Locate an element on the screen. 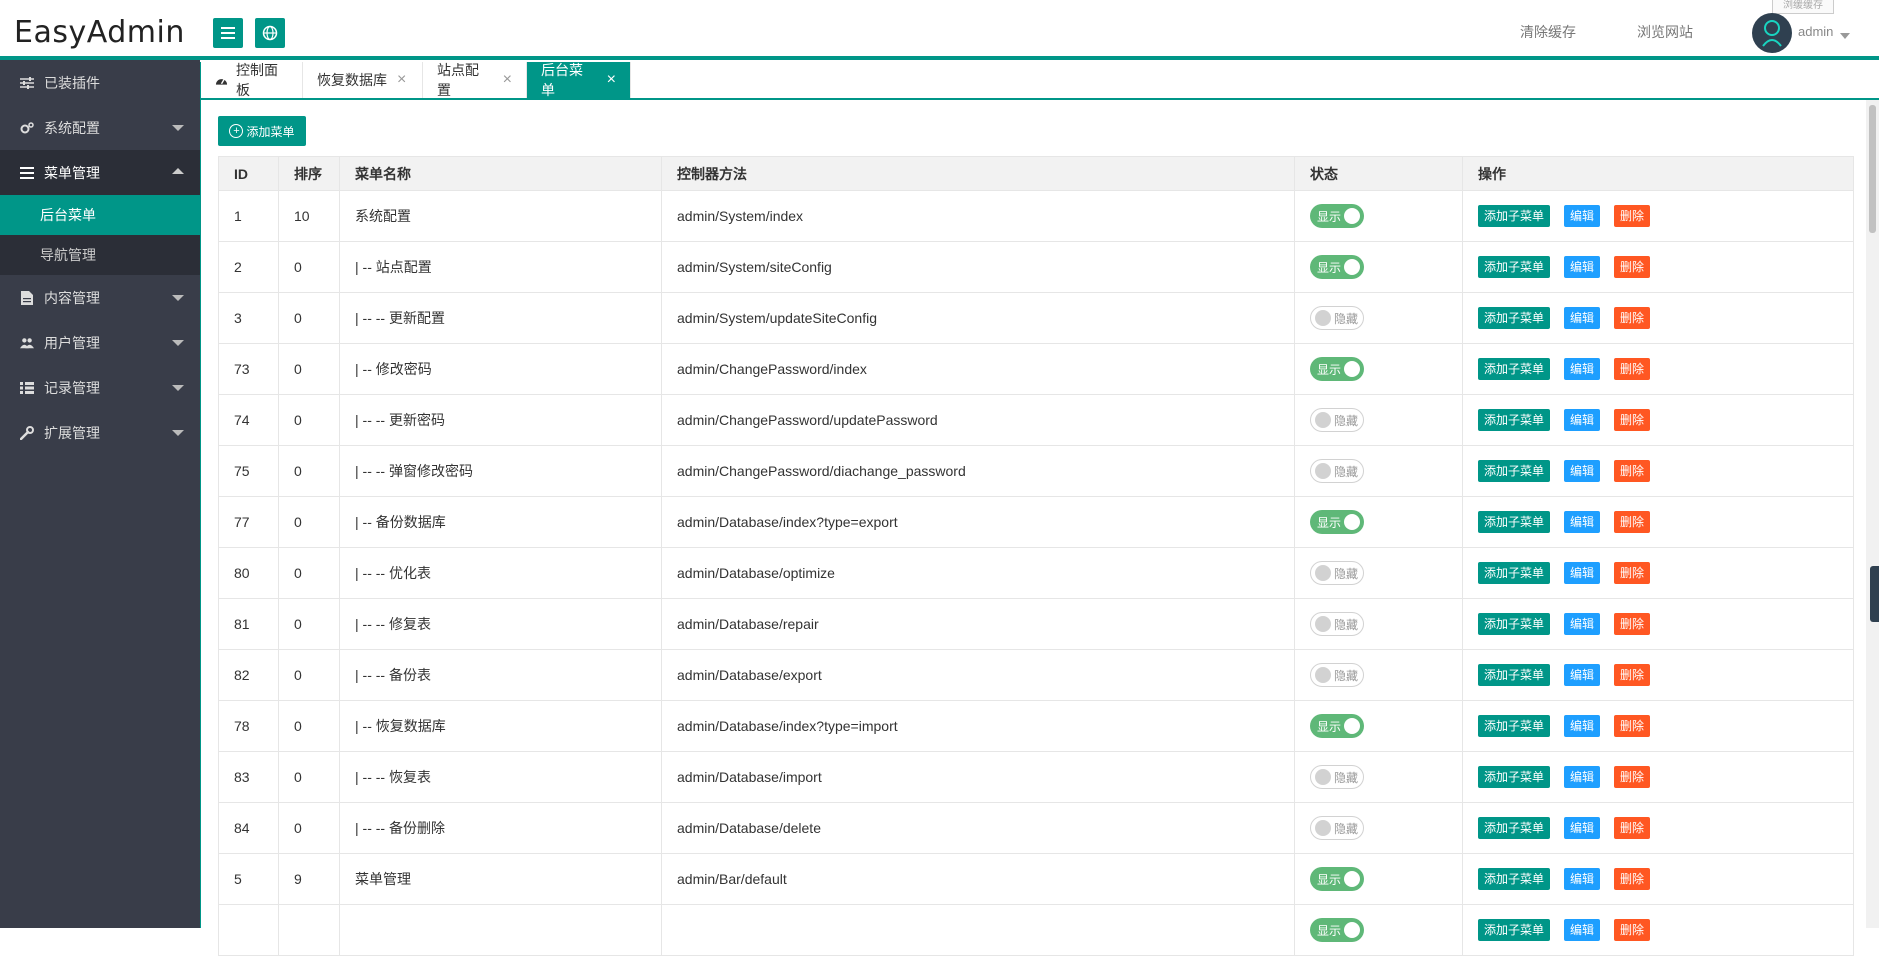 This screenshot has height=956, width=1879. column-header: 排序 is located at coordinates (309, 173).